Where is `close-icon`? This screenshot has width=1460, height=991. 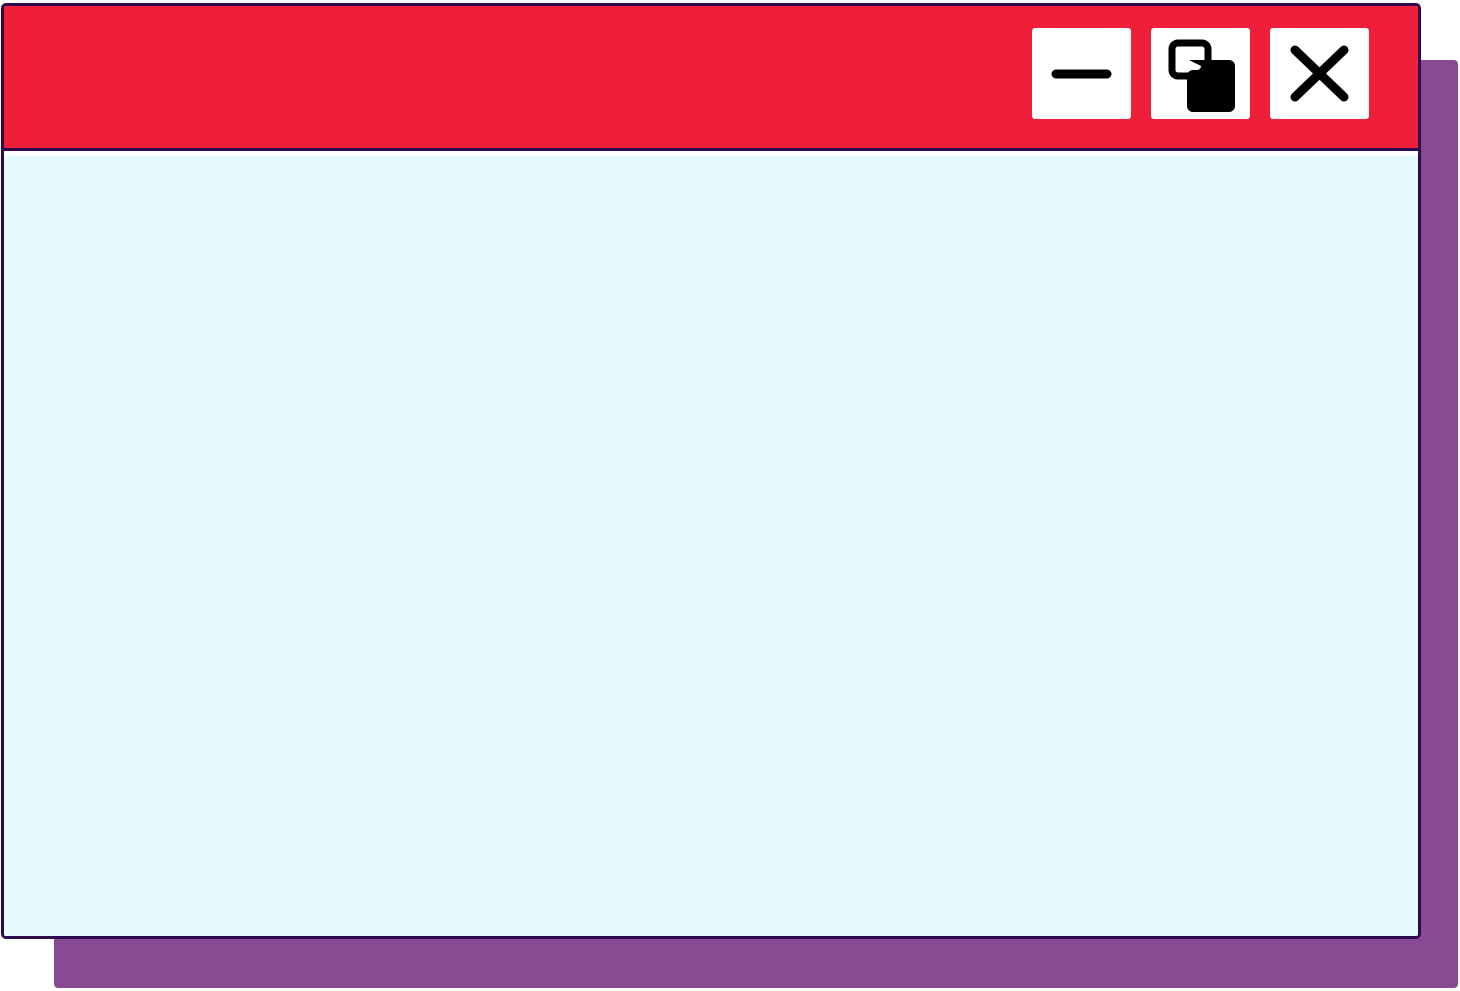 close-icon is located at coordinates (1319, 73).